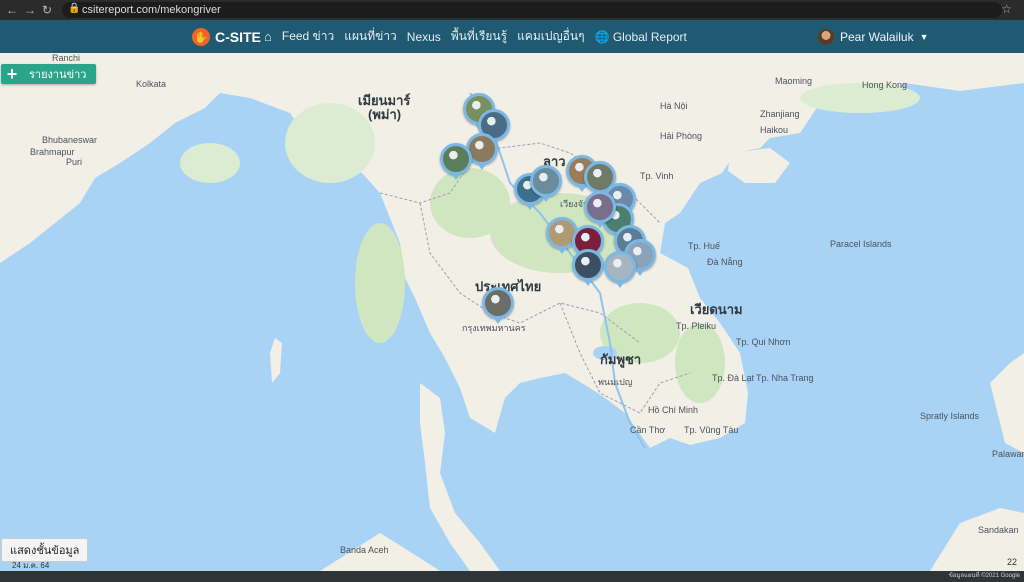 The height and width of the screenshot is (582, 1024). Describe the element at coordinates (704, 246) in the screenshot. I see `map-label: Tp. Huế` at that location.